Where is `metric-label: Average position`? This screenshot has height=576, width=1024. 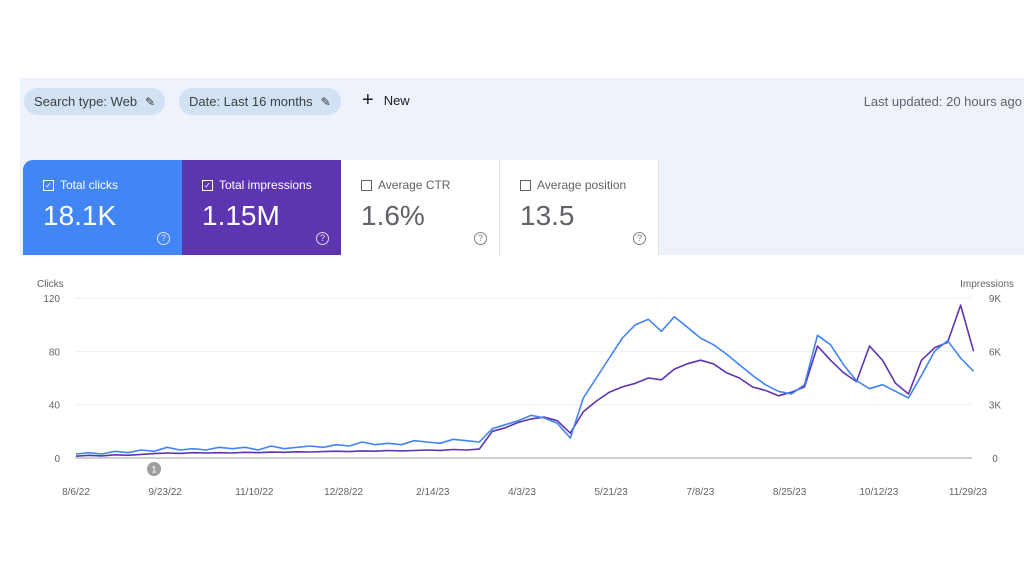
metric-label: Average position is located at coordinates (582, 185).